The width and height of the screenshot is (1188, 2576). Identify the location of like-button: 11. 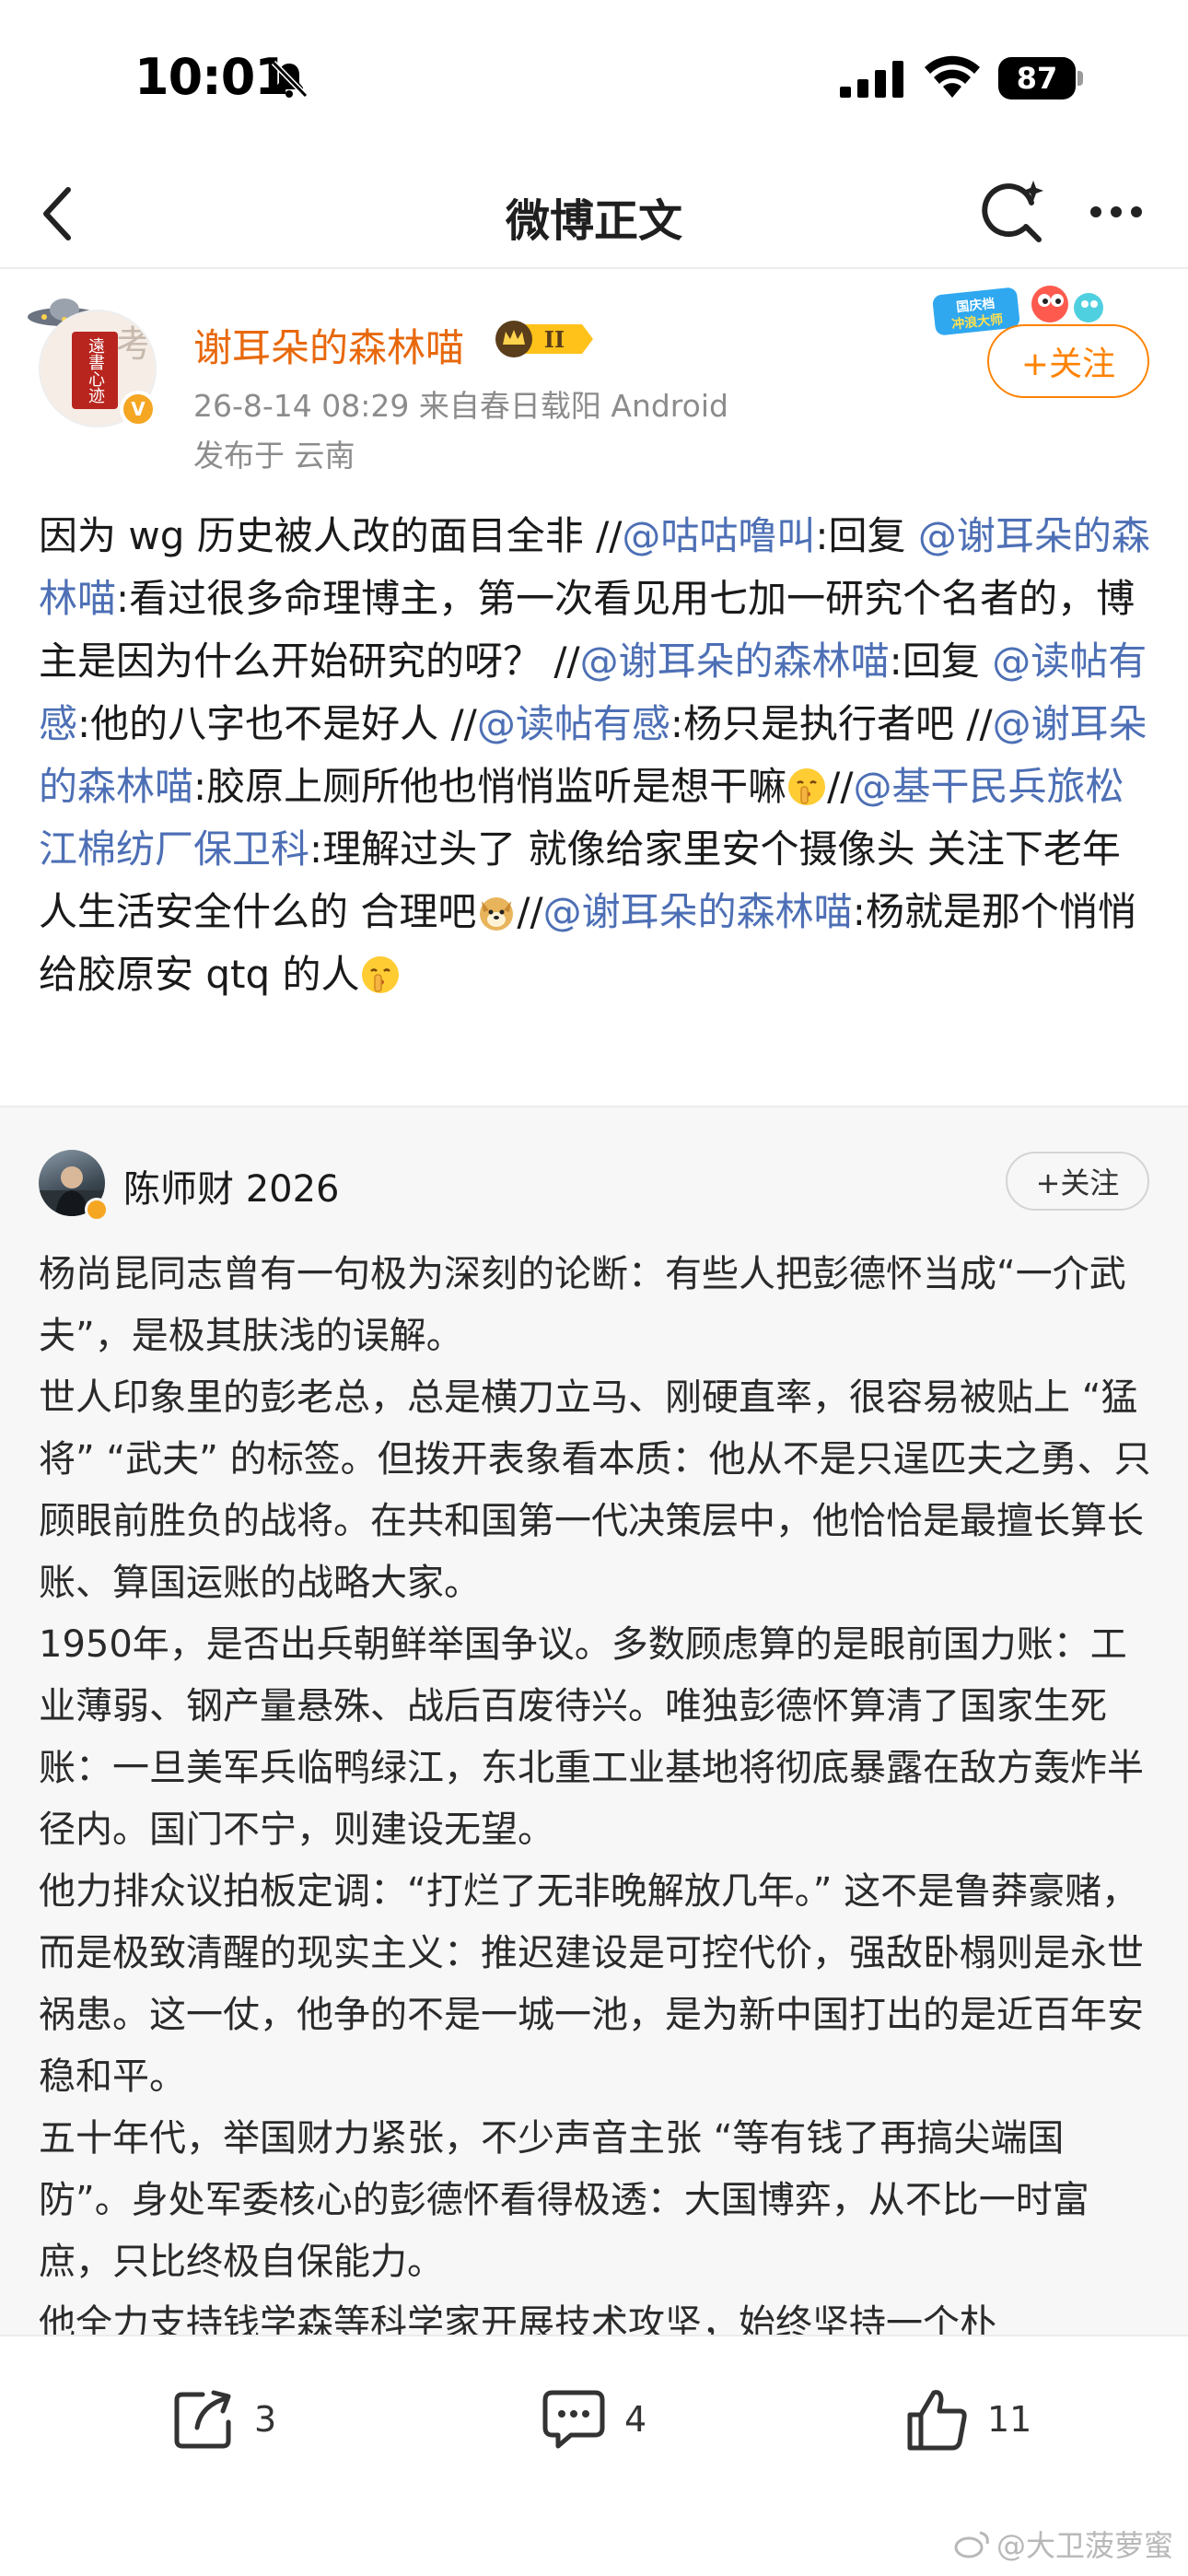
(967, 2419).